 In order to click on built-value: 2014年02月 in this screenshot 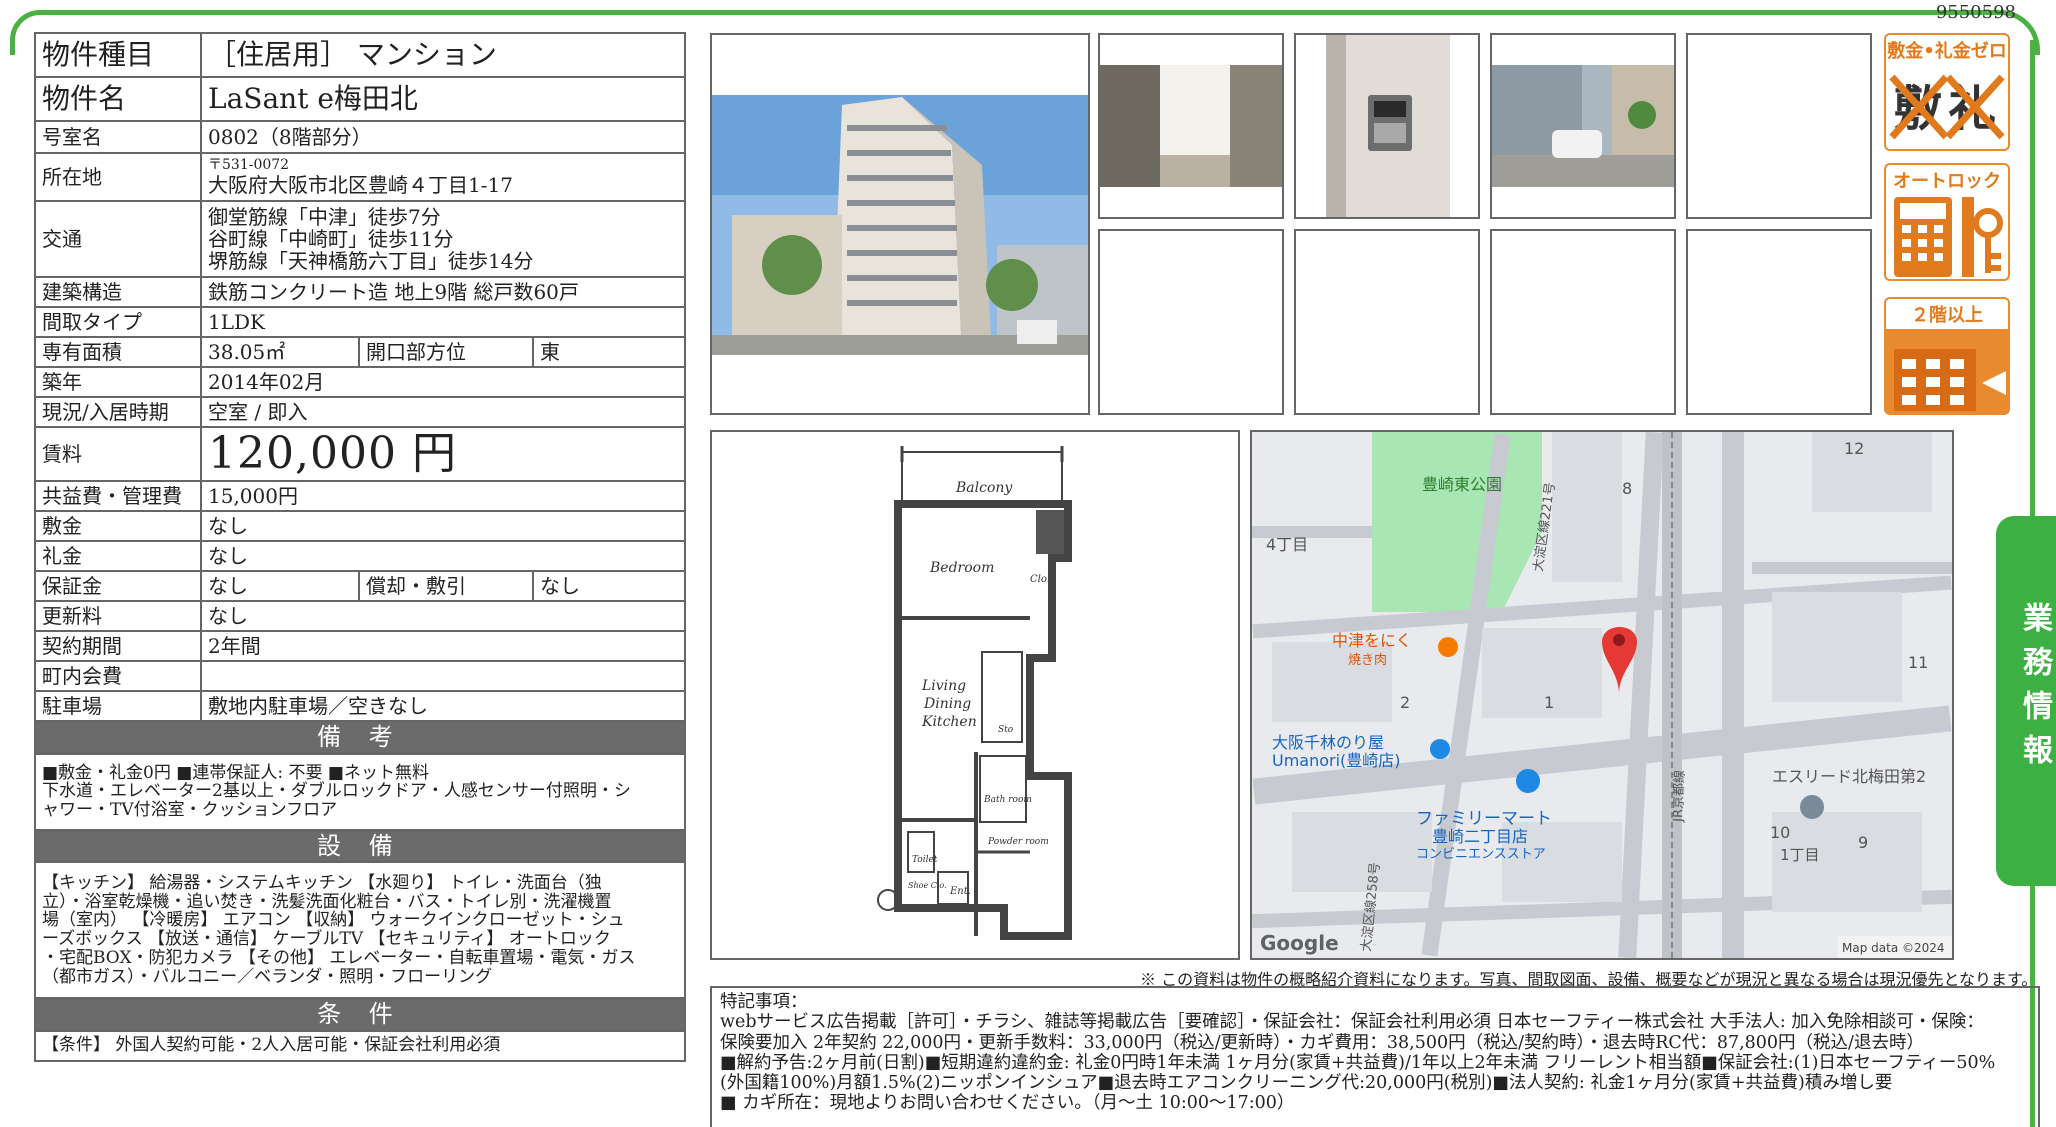, I will do `click(443, 382)`.